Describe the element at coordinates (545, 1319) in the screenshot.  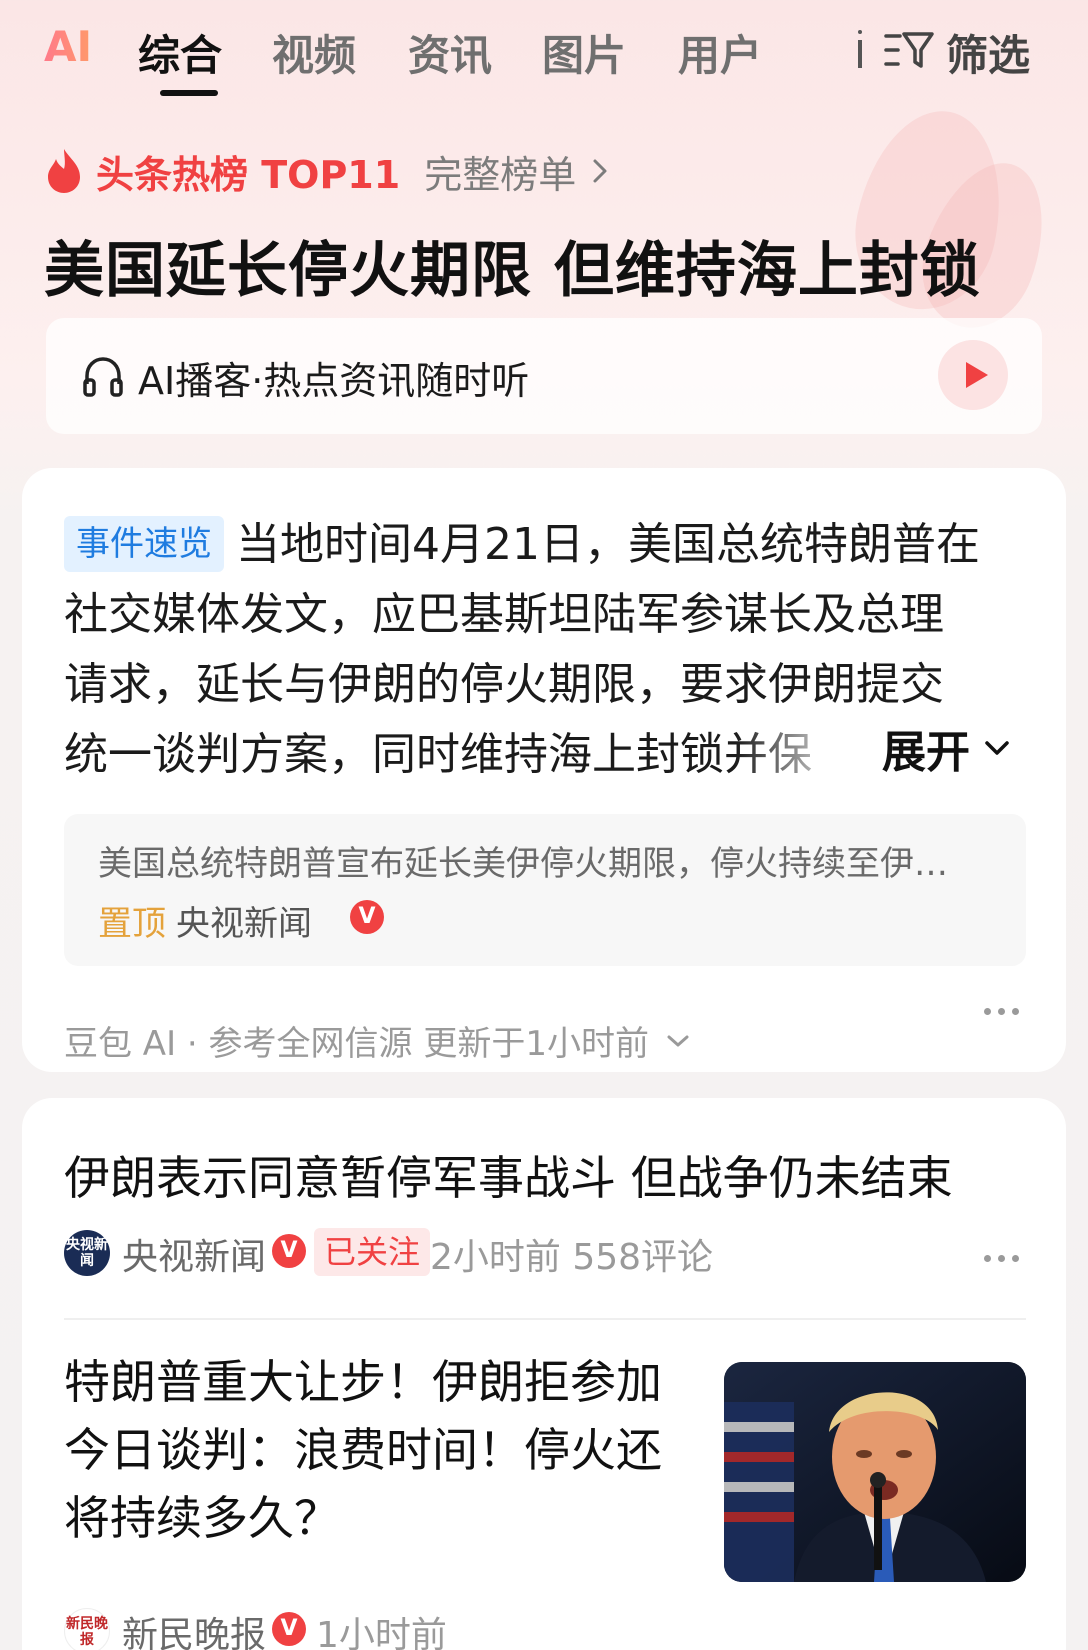
I see `divider` at that location.